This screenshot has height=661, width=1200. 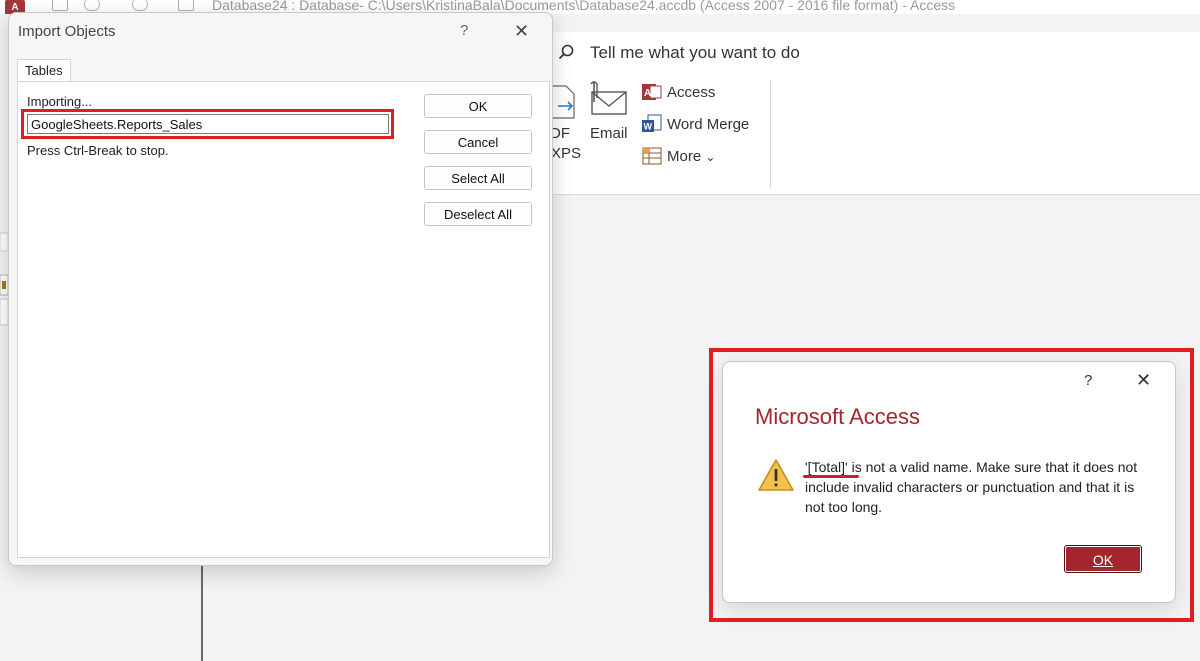 I want to click on xps-label: XPS, so click(x=566, y=153).